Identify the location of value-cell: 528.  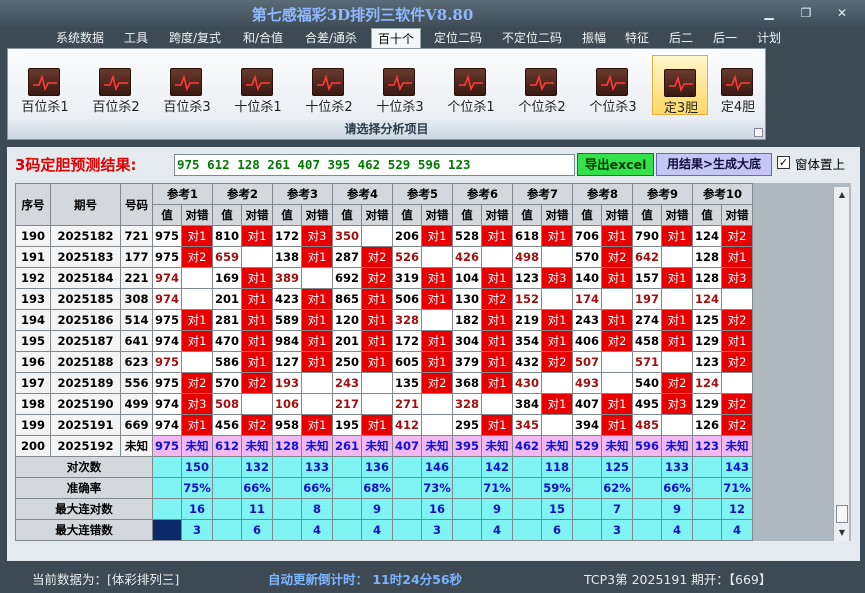
(467, 236).